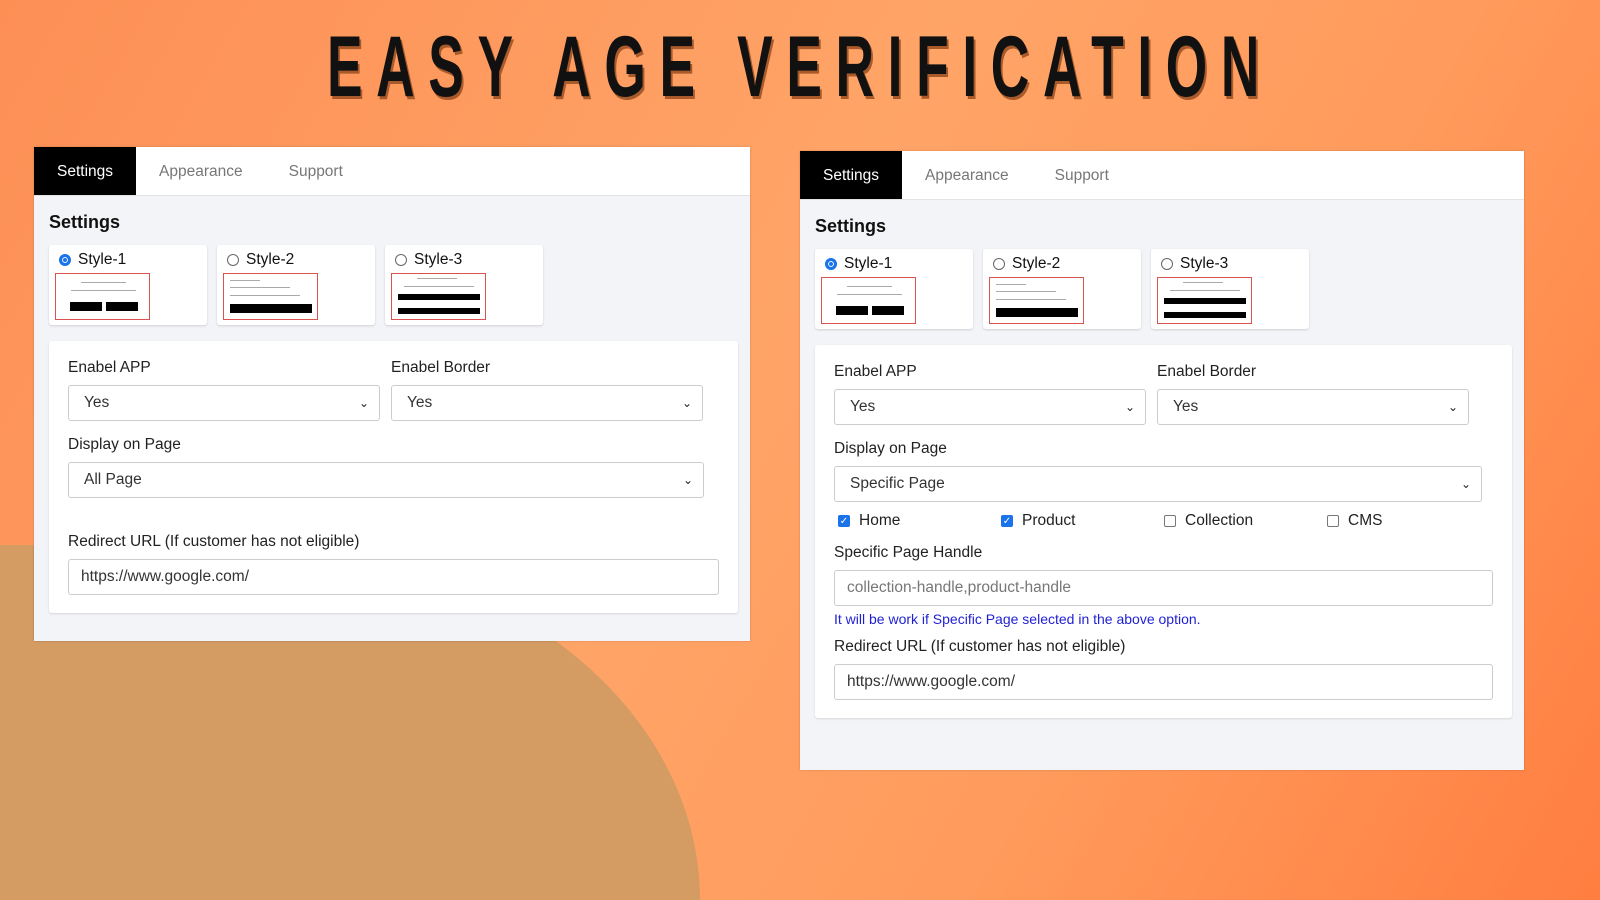 The image size is (1600, 900). Describe the element at coordinates (875, 371) in the screenshot. I see `enable-app-label: Enabel APP` at that location.